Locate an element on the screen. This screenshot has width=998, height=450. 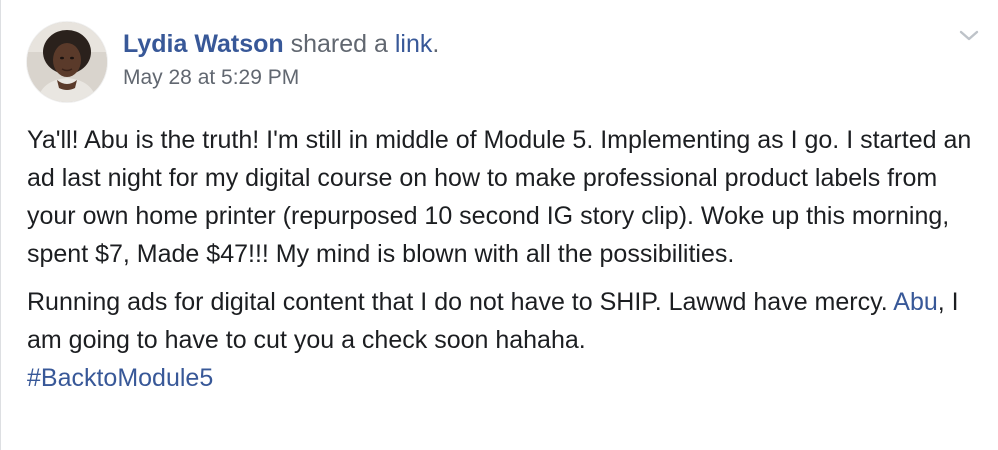
post-title-line: Lydia Watson shared a link. is located at coordinates (281, 44).